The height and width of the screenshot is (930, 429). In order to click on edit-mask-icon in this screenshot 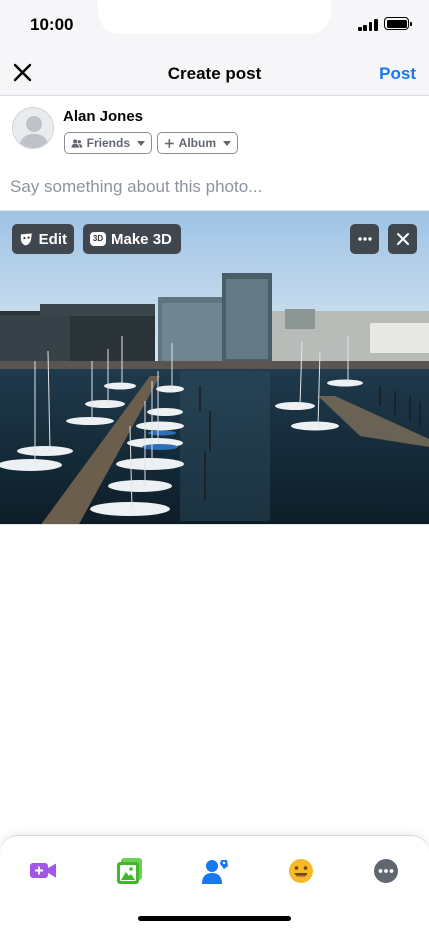, I will do `click(26, 239)`.